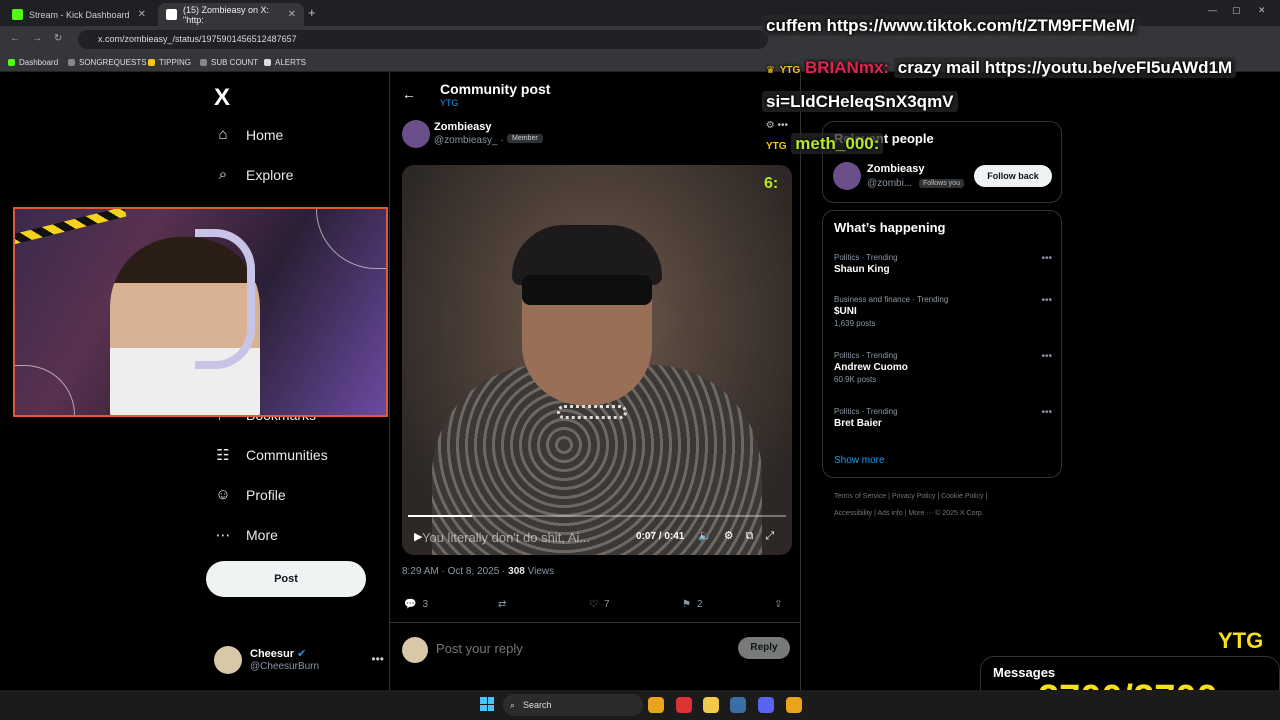 Image resolution: width=1280 pixels, height=720 pixels. What do you see at coordinates (859, 460) in the screenshot?
I see `show-more-link: Show more` at bounding box center [859, 460].